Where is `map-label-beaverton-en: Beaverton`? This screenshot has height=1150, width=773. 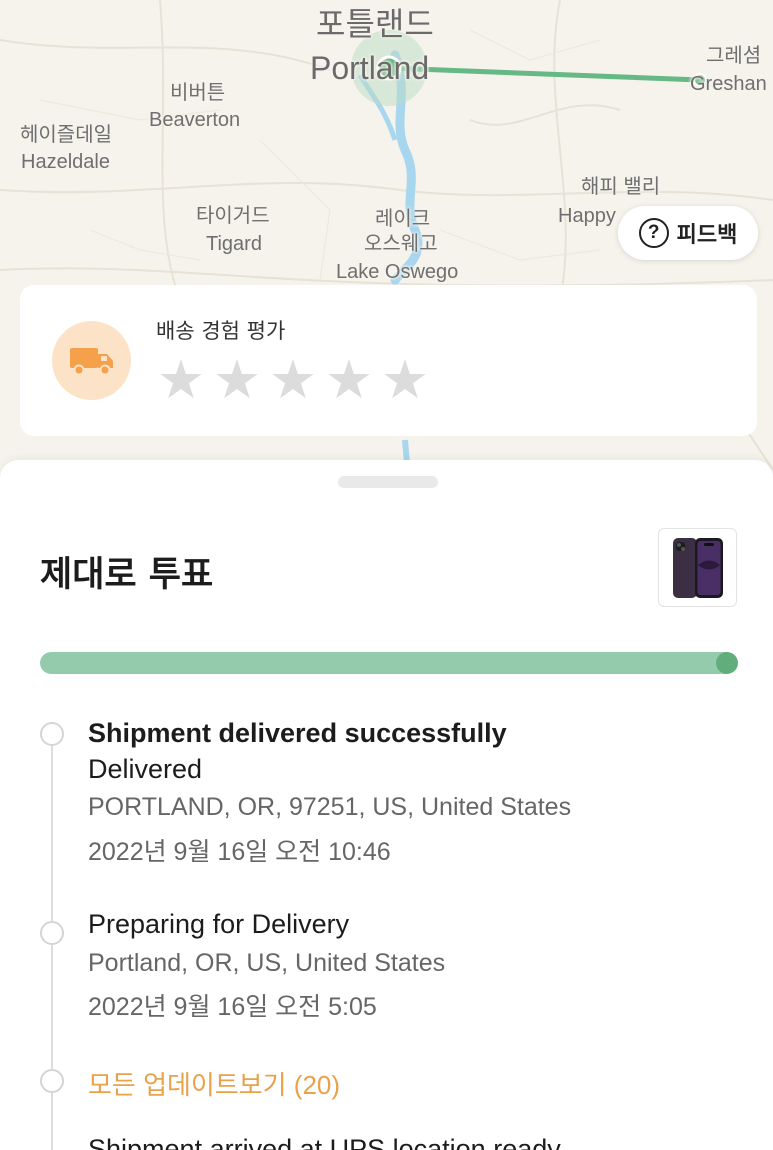
map-label-beaverton-en: Beaverton is located at coordinates (195, 120).